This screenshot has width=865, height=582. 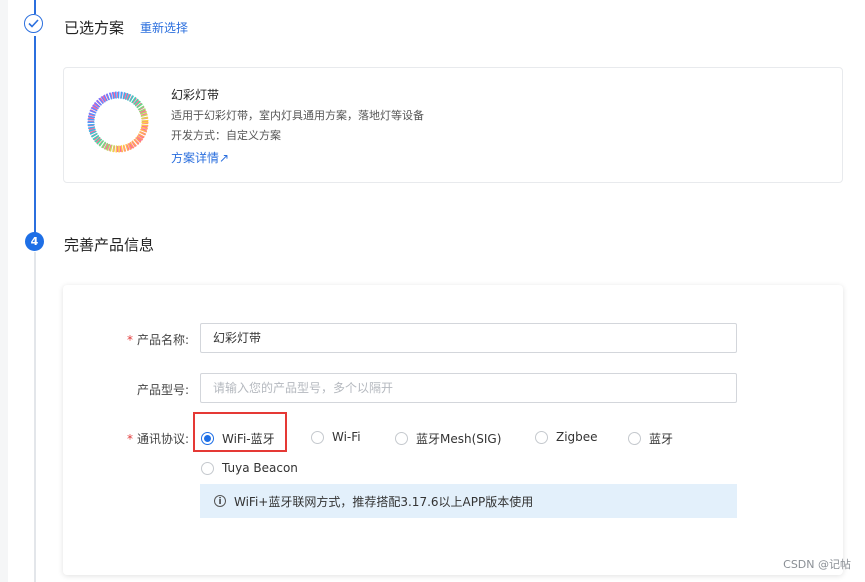 What do you see at coordinates (468, 388) in the screenshot?
I see `product-model-input` at bounding box center [468, 388].